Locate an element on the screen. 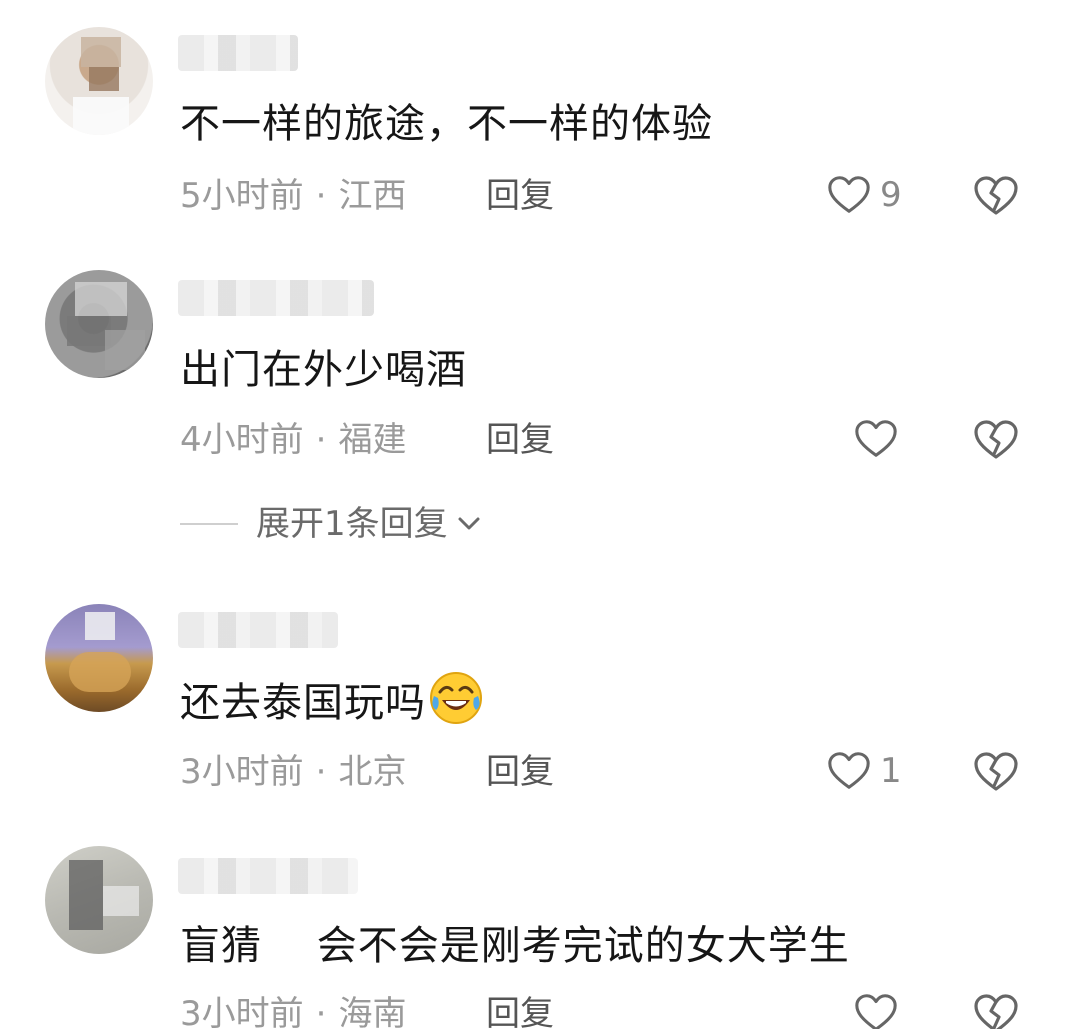  comment-text: 不一样的旅途，不一样的体验 is located at coordinates (446, 124).